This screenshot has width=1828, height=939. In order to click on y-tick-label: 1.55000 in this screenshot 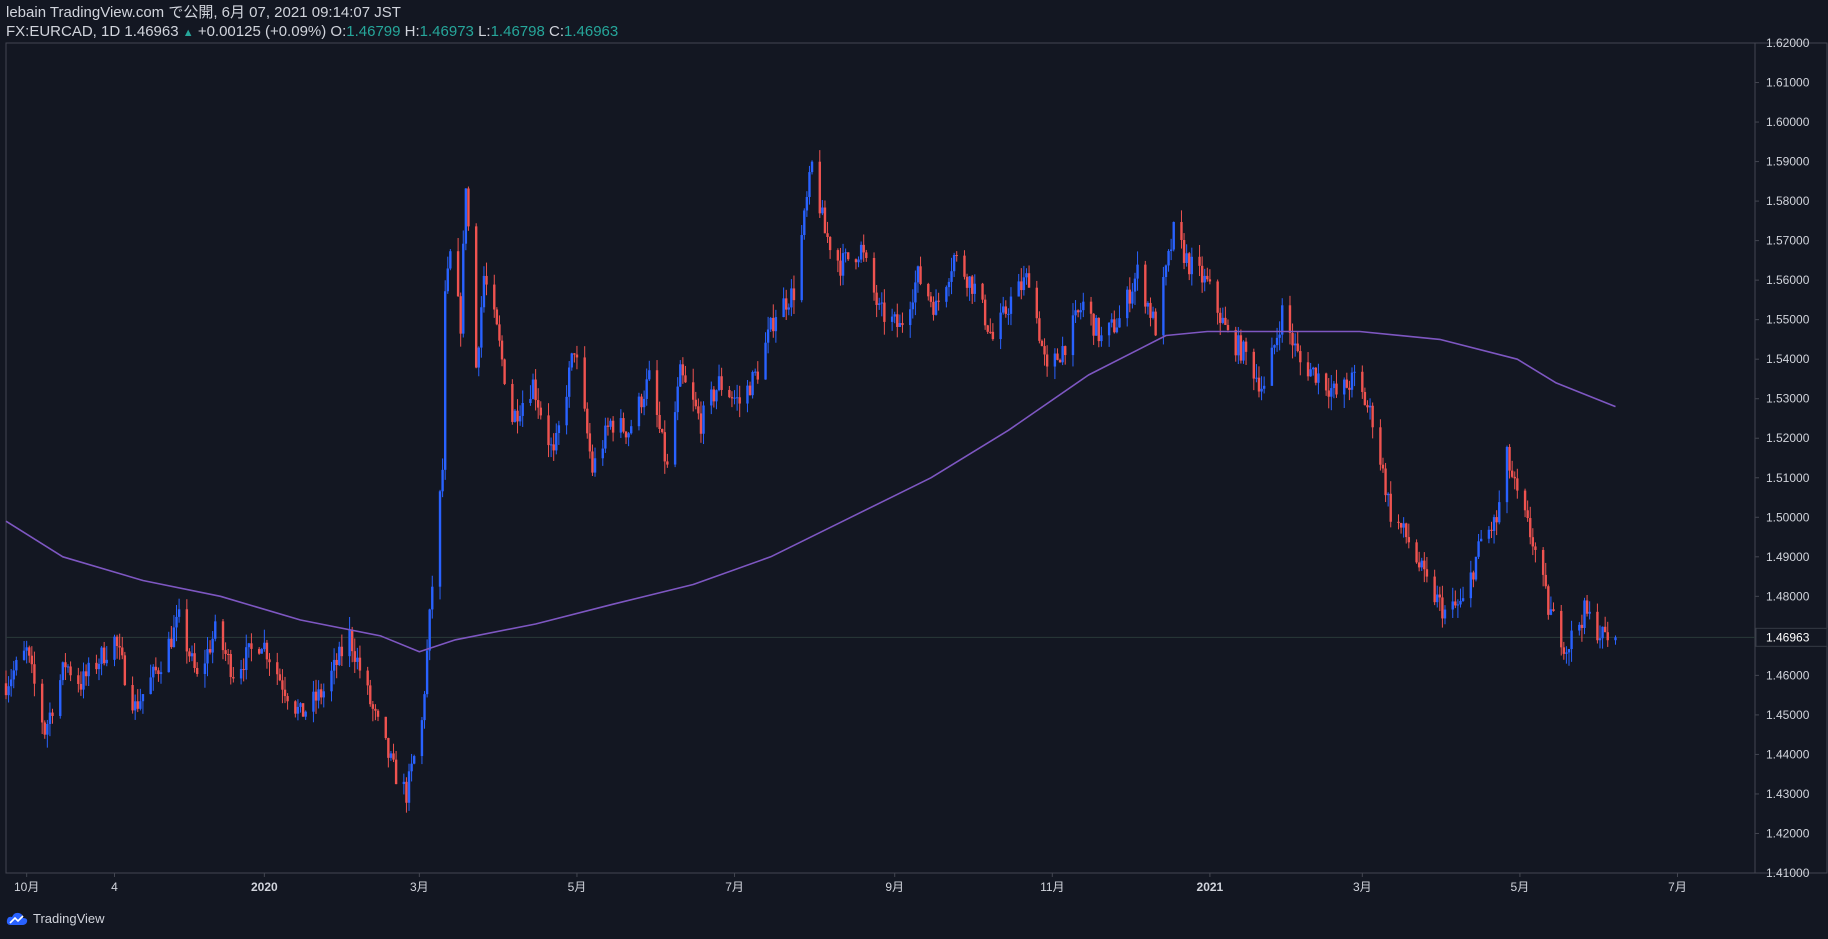, I will do `click(1788, 320)`.